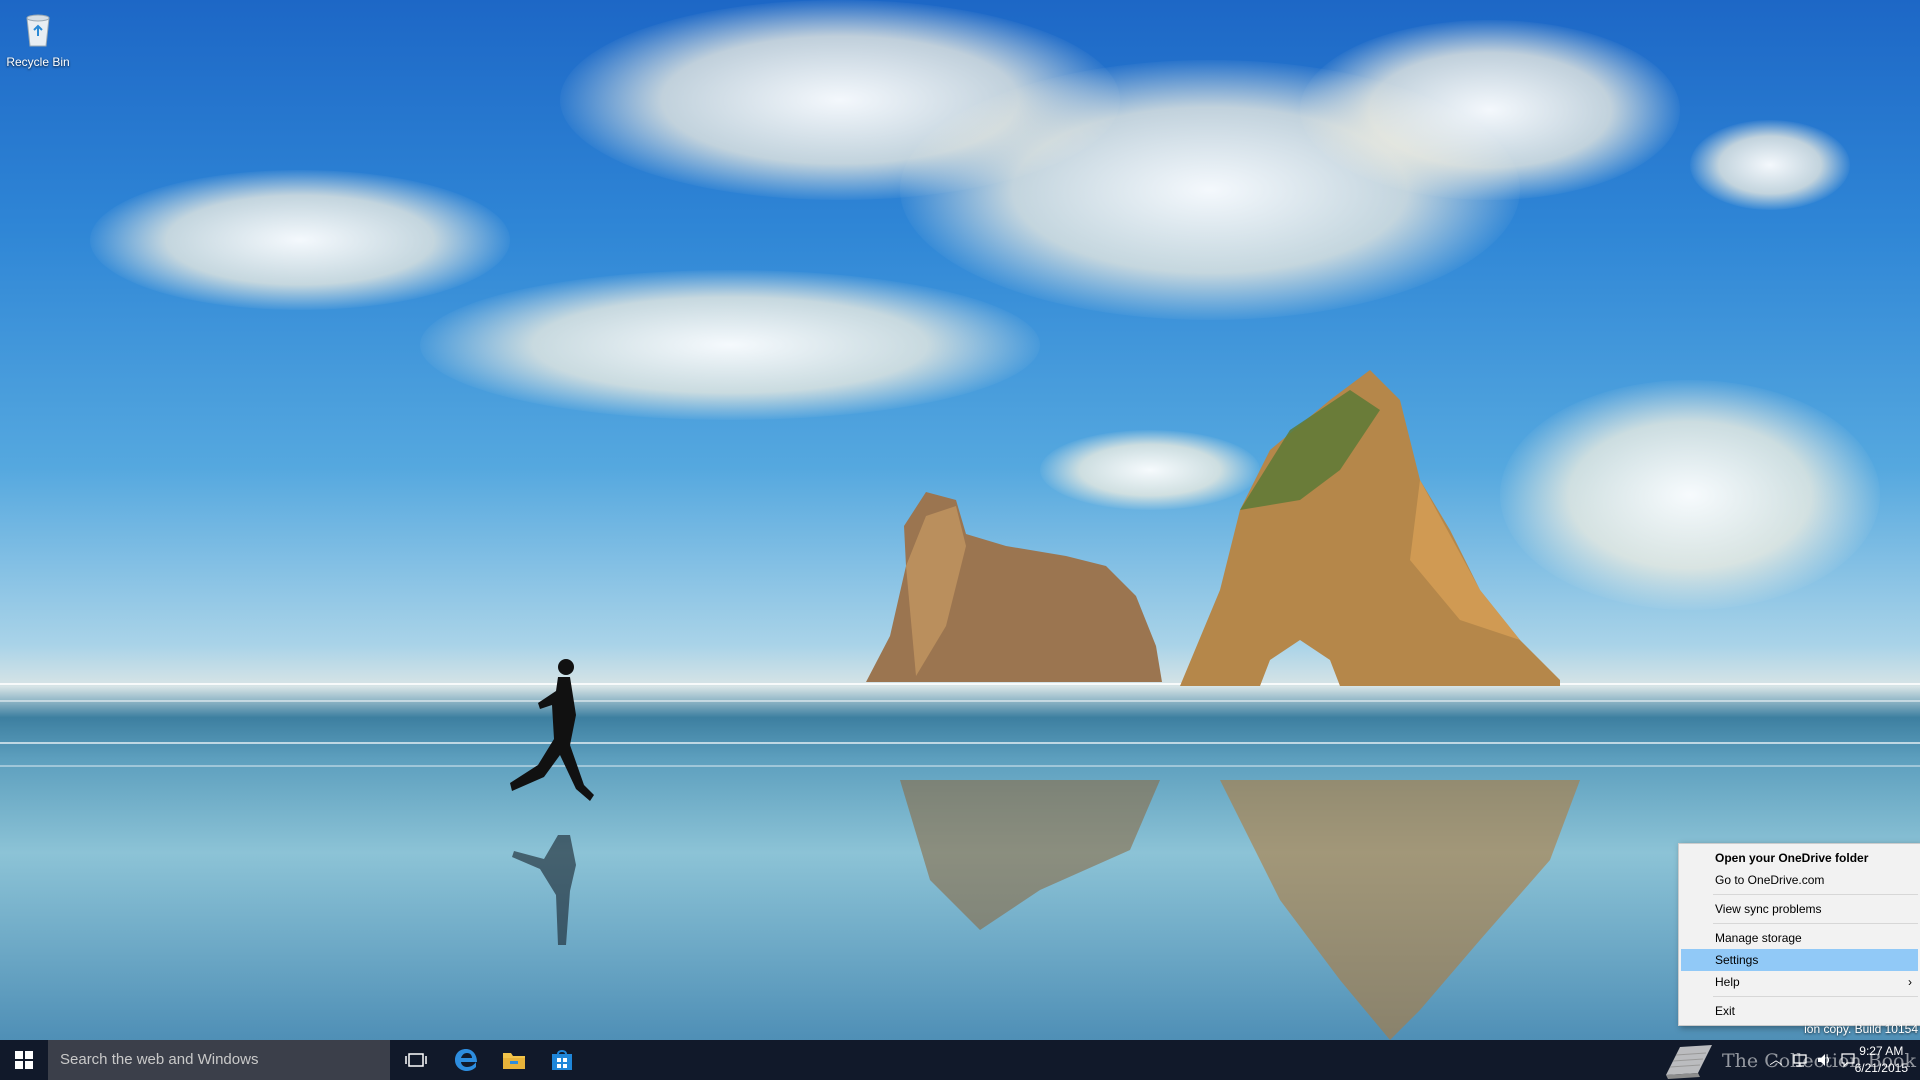  Describe the element at coordinates (1799, 1011) in the screenshot. I see `menu-item-exit: Exit` at that location.